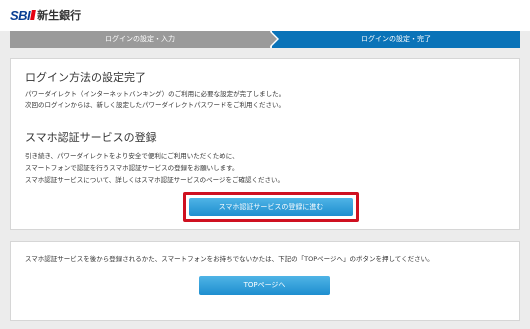  Describe the element at coordinates (264, 285) in the screenshot. I see `top-page-button: TOPページへ` at that location.